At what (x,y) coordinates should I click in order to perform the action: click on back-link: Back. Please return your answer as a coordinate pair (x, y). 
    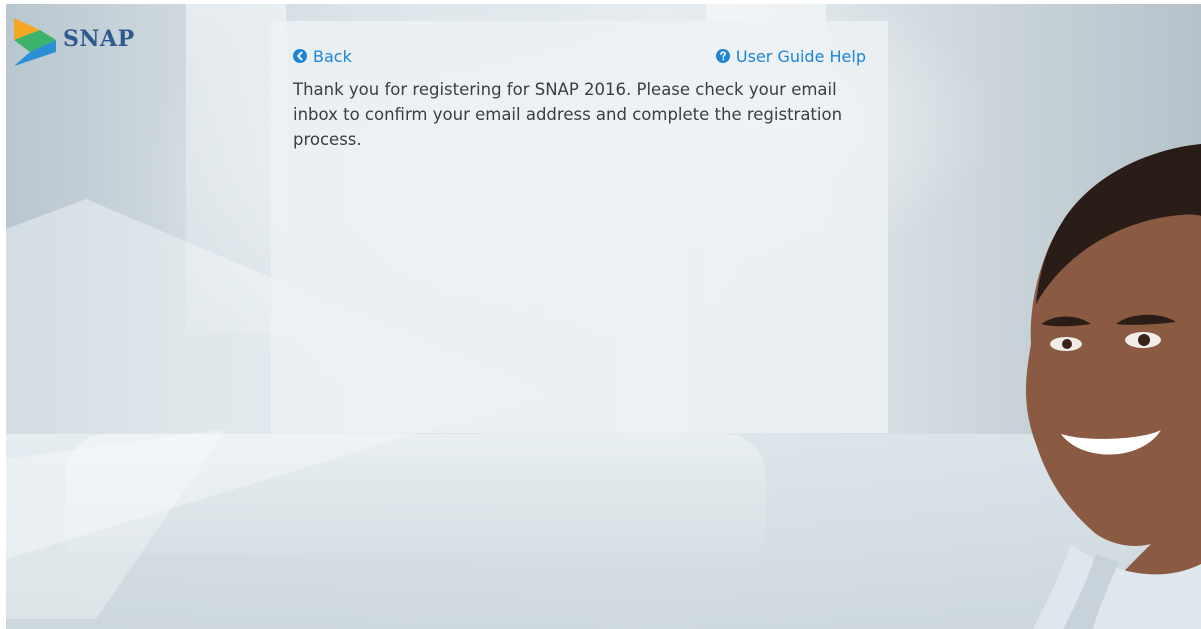
    Looking at the image, I should click on (322, 56).